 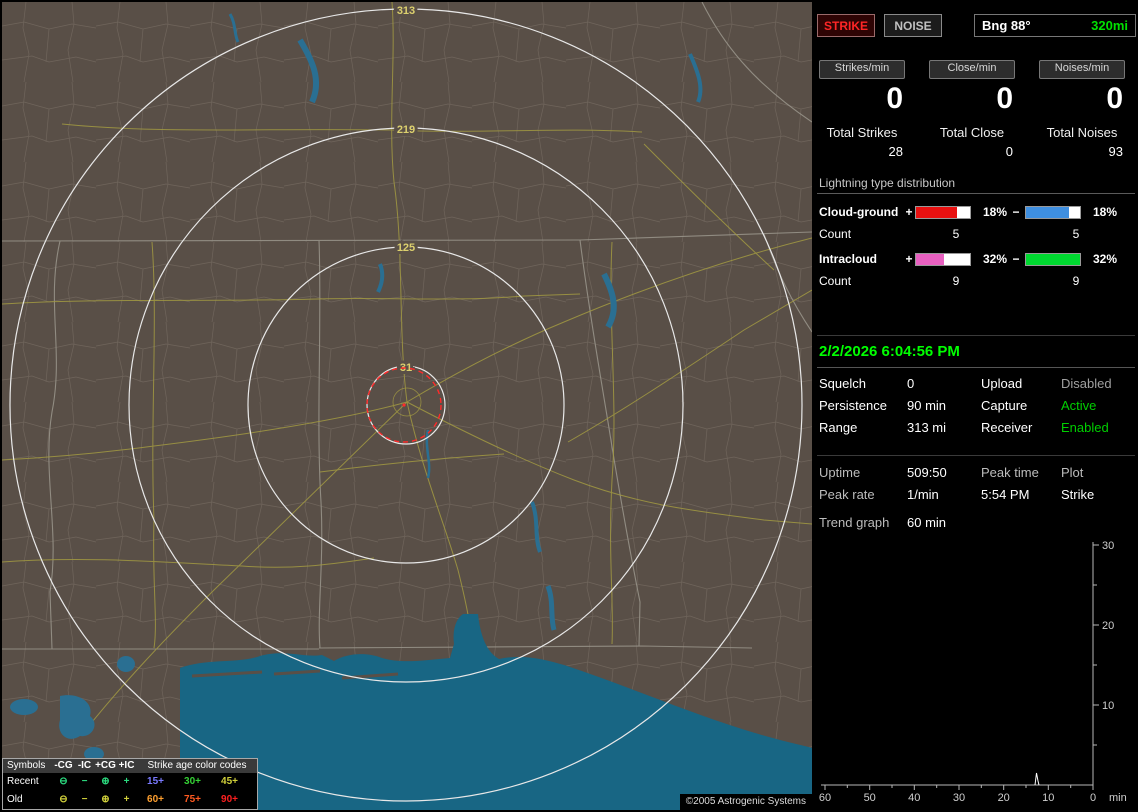 I want to click on range-label: Range, so click(x=838, y=427).